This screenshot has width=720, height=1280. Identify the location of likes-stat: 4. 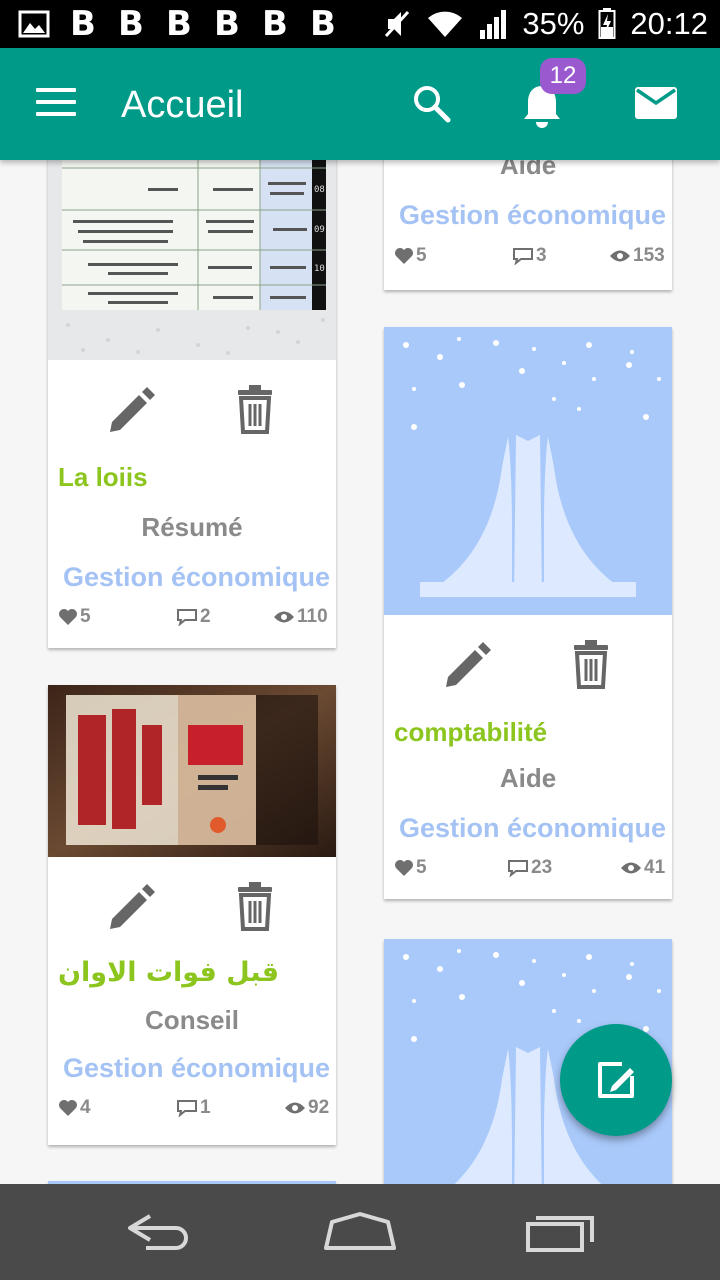
(74, 1108).